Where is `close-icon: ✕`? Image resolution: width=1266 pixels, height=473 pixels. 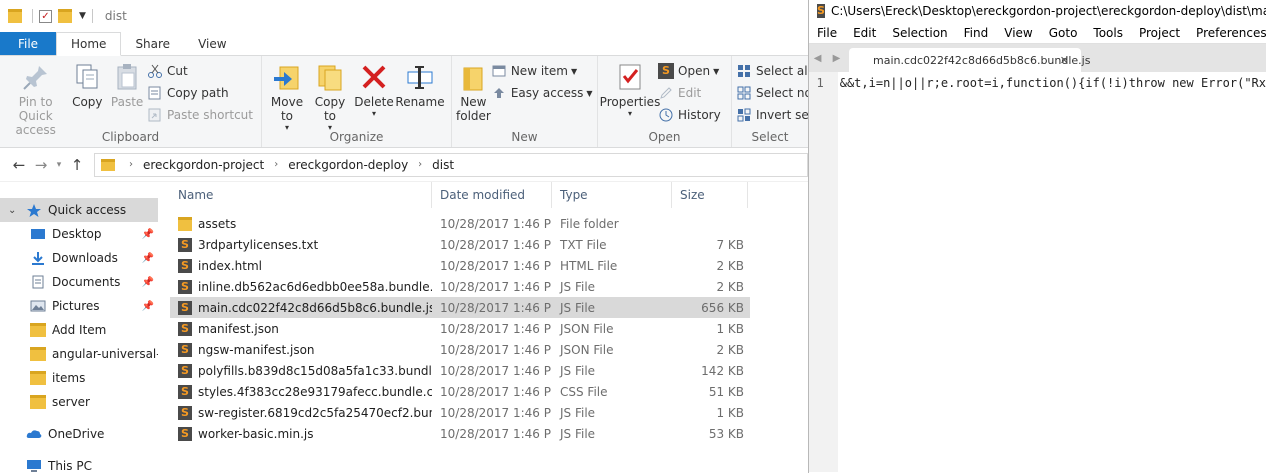 close-icon: ✕ is located at coordinates (1064, 60).